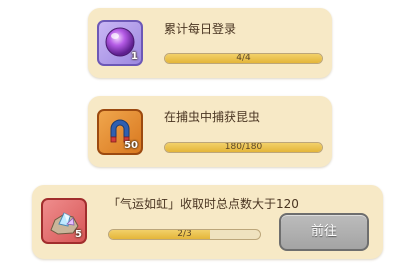  I want to click on progress-text: 2/3, so click(184, 234).